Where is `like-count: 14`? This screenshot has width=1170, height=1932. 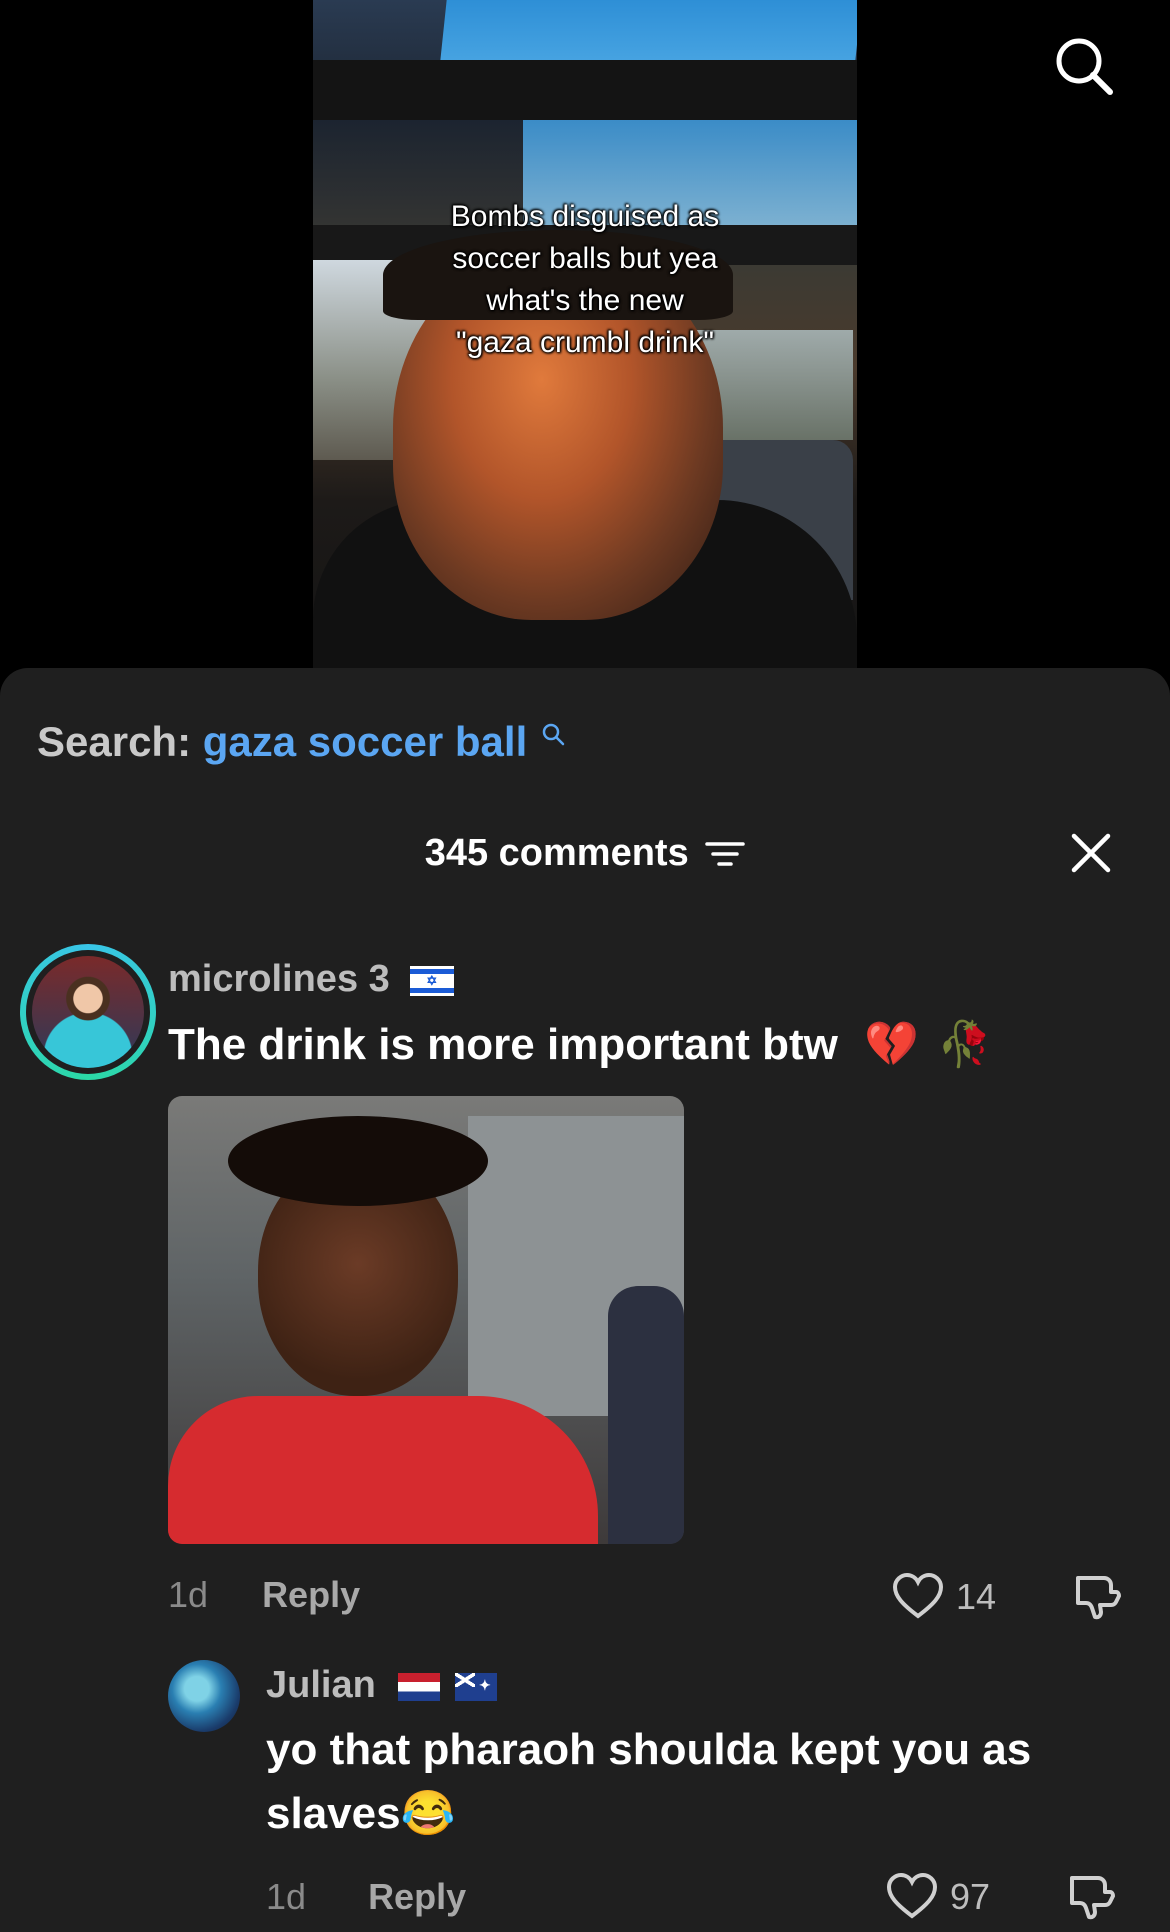 like-count: 14 is located at coordinates (976, 1596).